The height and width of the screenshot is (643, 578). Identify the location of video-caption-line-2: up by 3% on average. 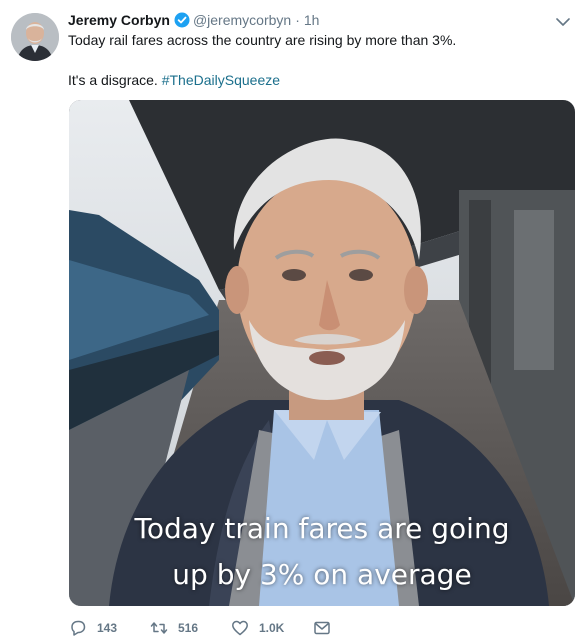
(322, 574).